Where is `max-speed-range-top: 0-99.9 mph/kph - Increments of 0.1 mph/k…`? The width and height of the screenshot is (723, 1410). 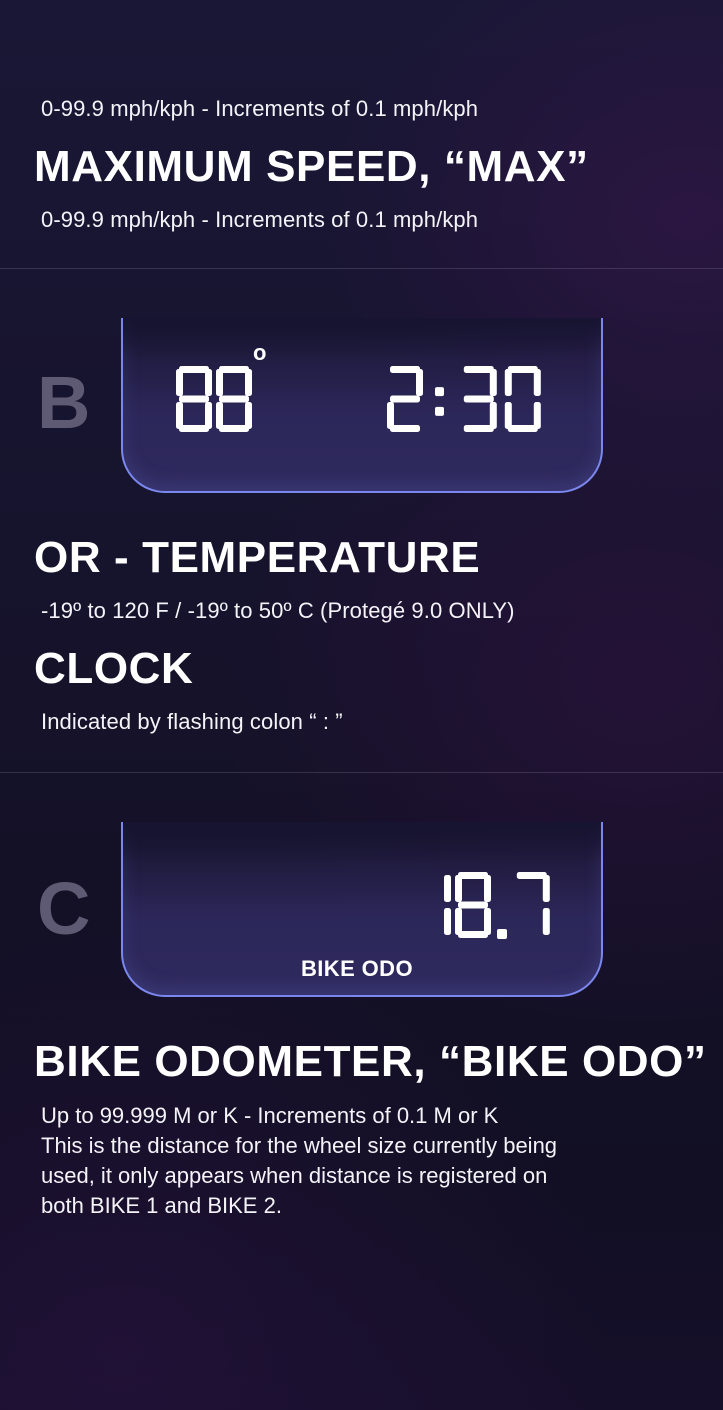 max-speed-range-top: 0-99.9 mph/kph - Increments of 0.1 mph/k… is located at coordinates (260, 108).